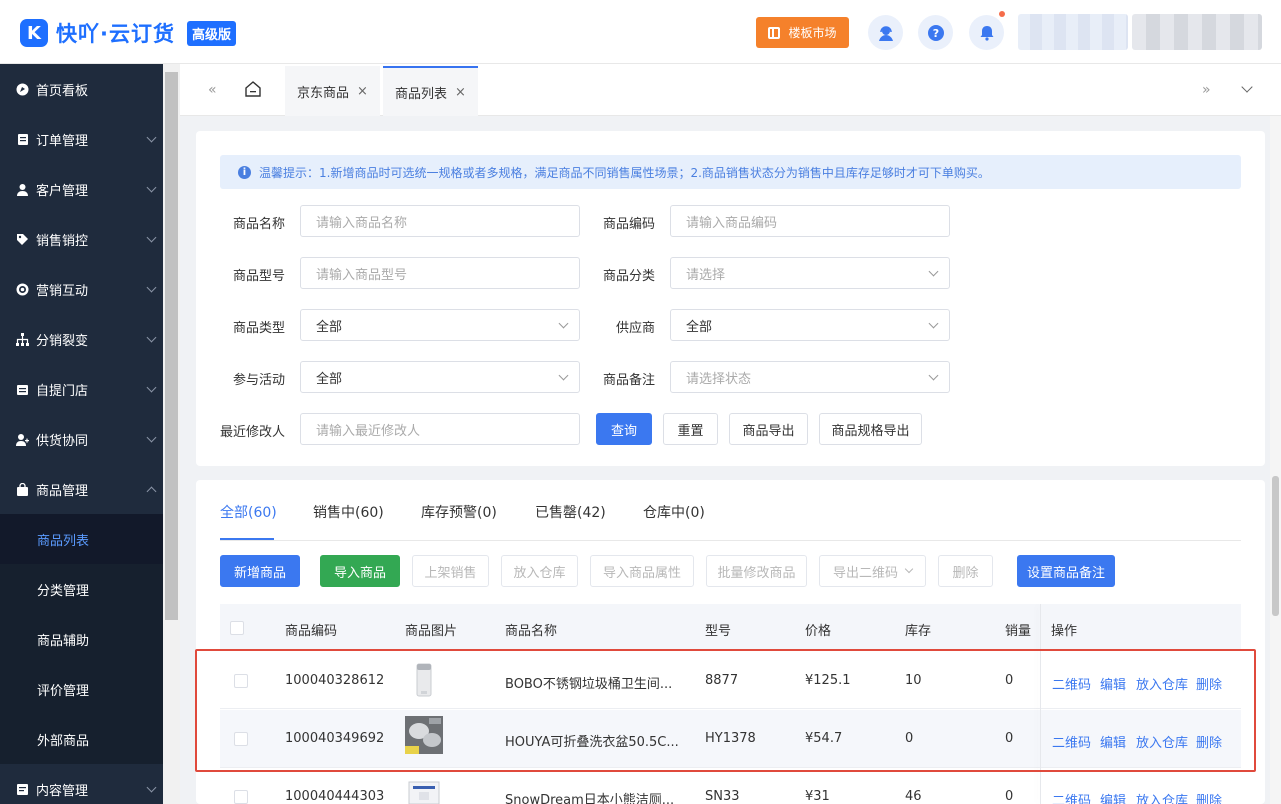  I want to click on app-logo: K 快吖·云订货 高级版, so click(128, 33).